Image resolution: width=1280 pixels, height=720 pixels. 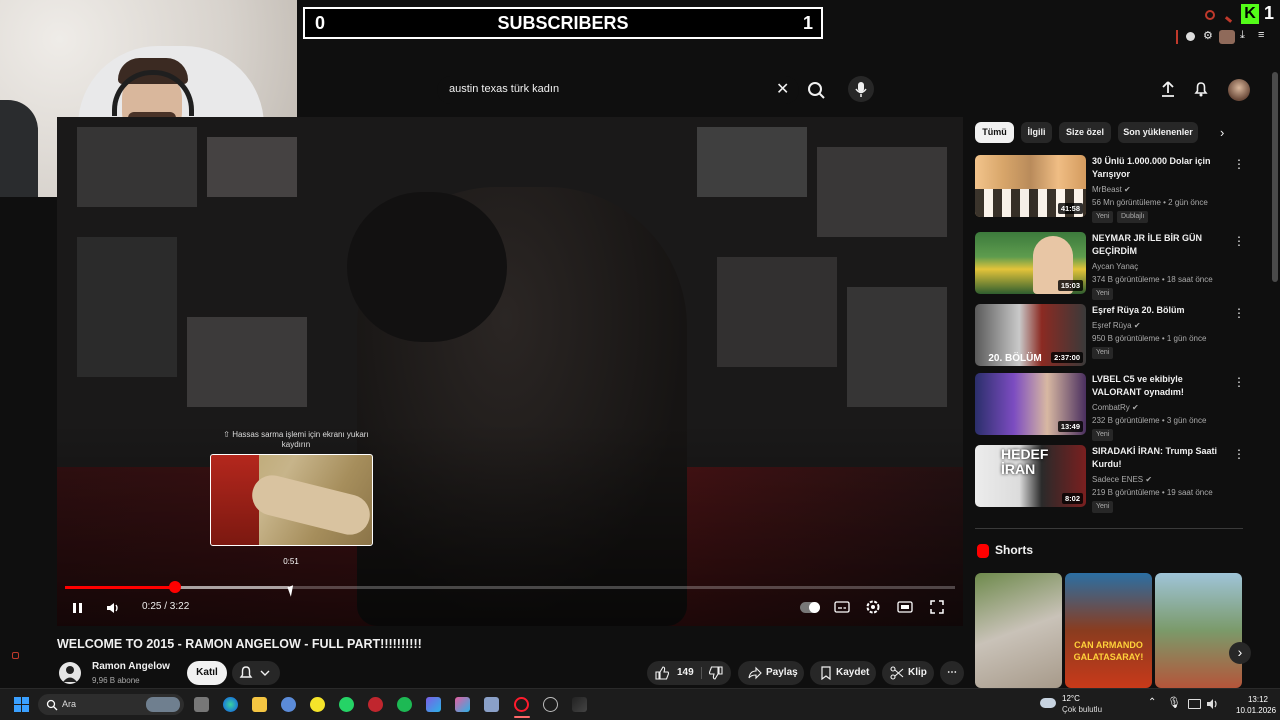 I want to click on recommendation-title: 30 Ünlü 1.000.000 Dolar için Yarışıyor, so click(x=1159, y=168).